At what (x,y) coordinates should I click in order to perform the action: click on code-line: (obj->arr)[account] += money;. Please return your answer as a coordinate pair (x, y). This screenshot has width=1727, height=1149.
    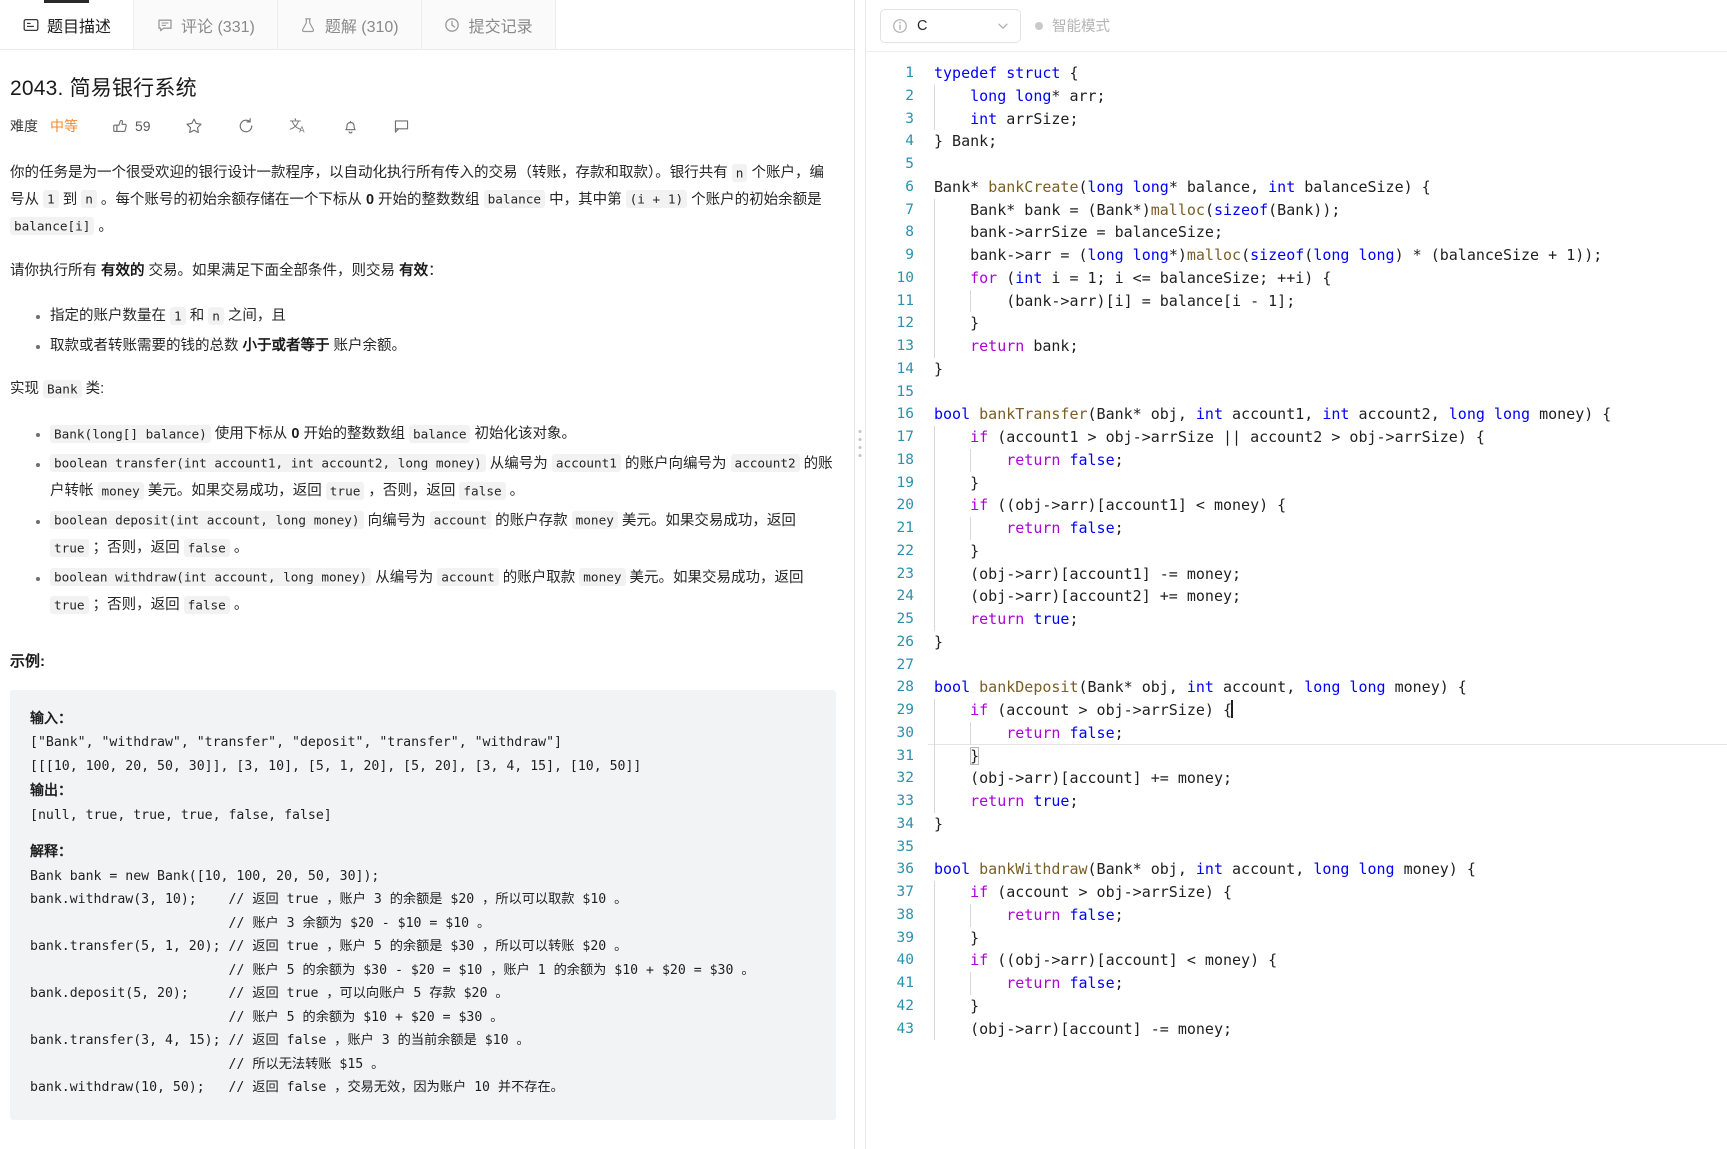
    Looking at the image, I should click on (1327, 778).